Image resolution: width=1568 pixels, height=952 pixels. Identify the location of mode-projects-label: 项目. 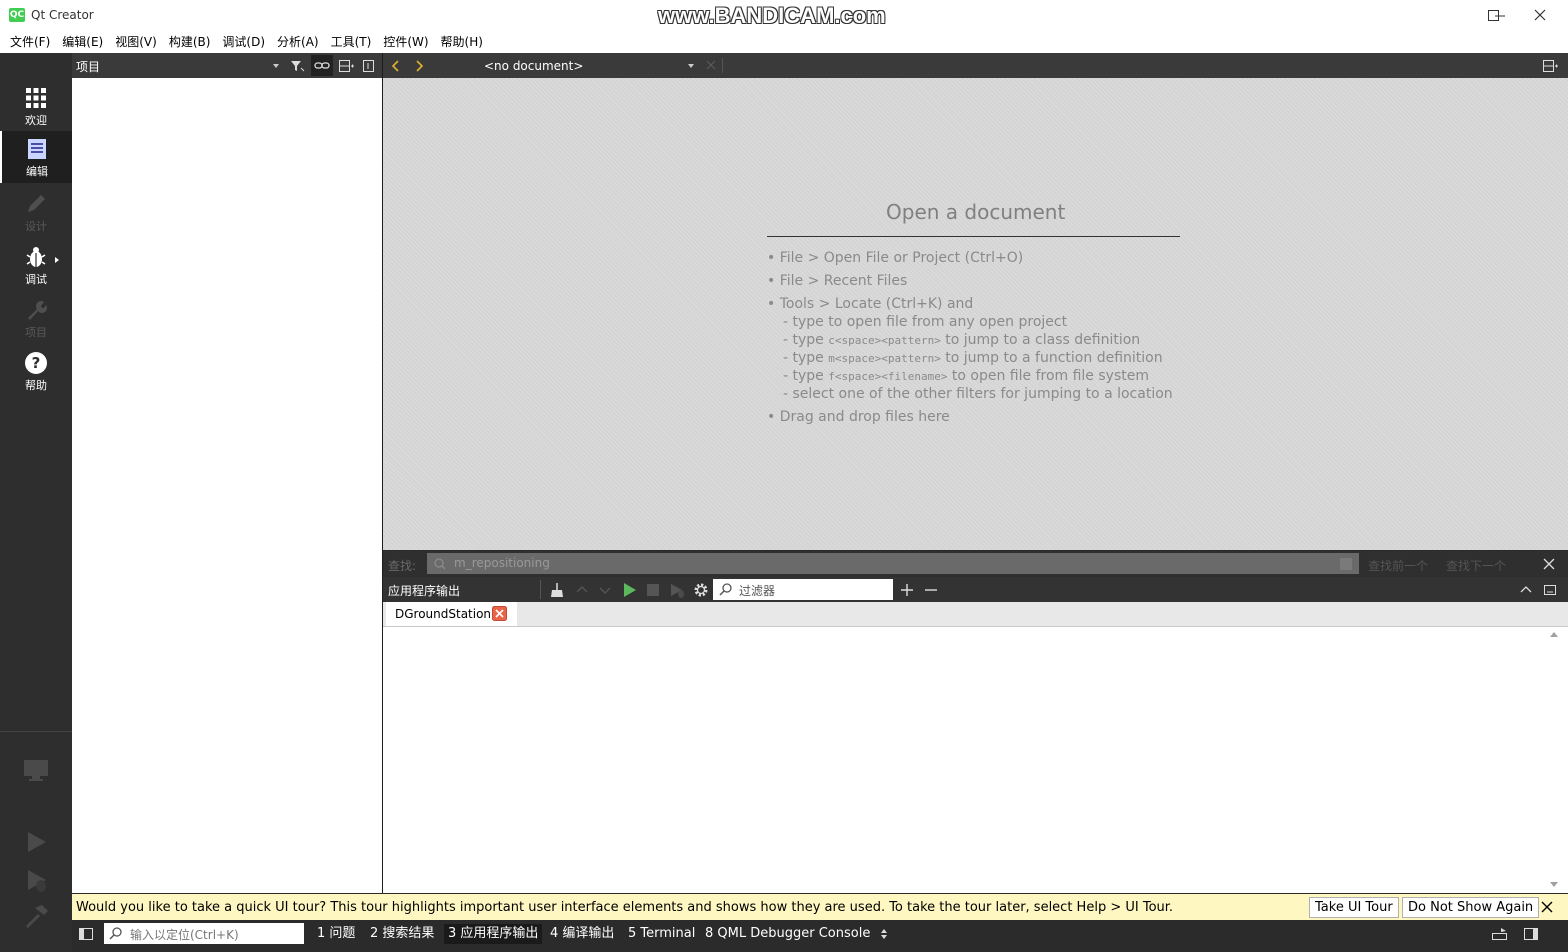
(36, 332).